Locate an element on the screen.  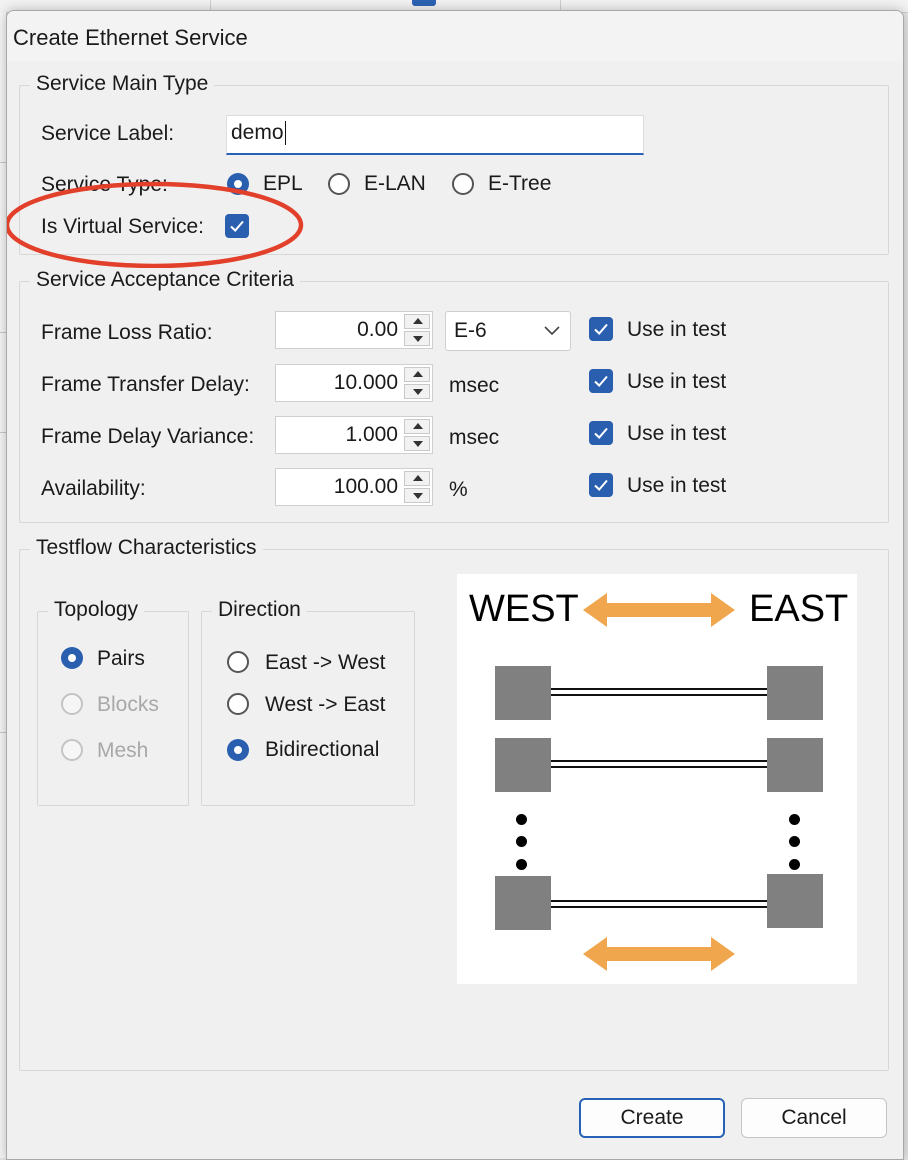
service-type-caption: Service Type: is located at coordinates (104, 184).